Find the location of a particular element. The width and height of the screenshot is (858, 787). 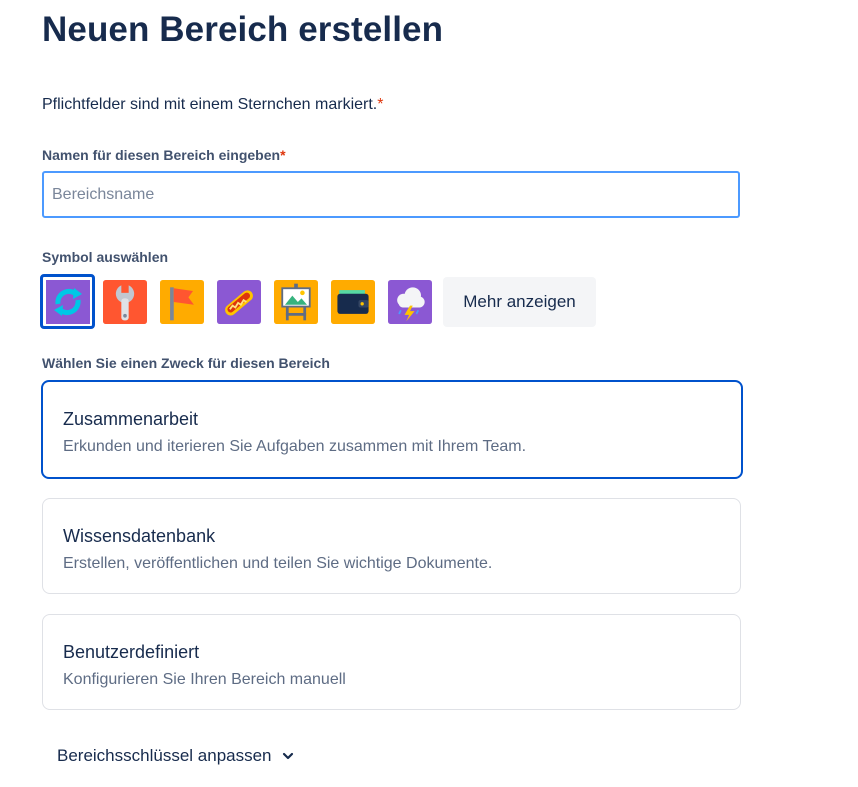

symbol-option-flag is located at coordinates (182, 302).